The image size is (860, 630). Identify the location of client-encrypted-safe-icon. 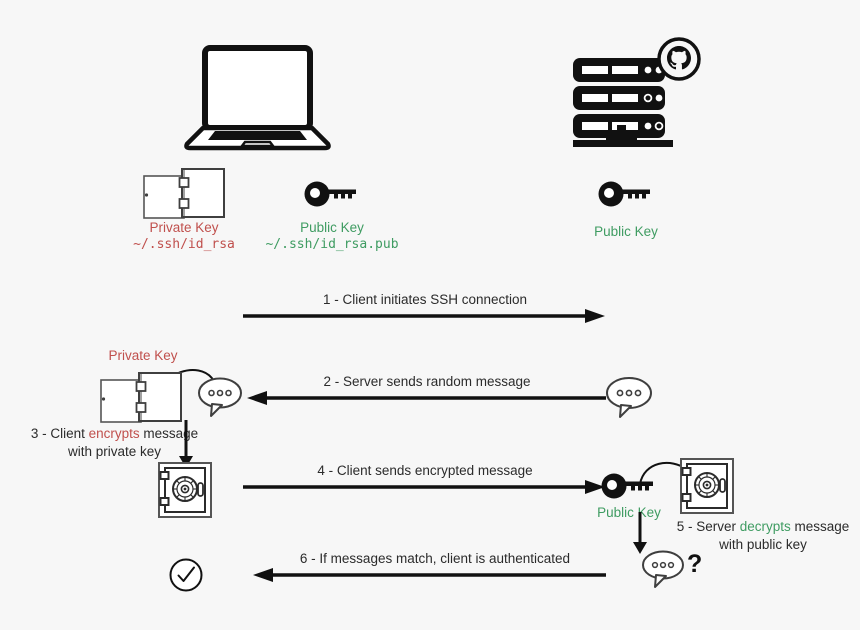
(185, 490).